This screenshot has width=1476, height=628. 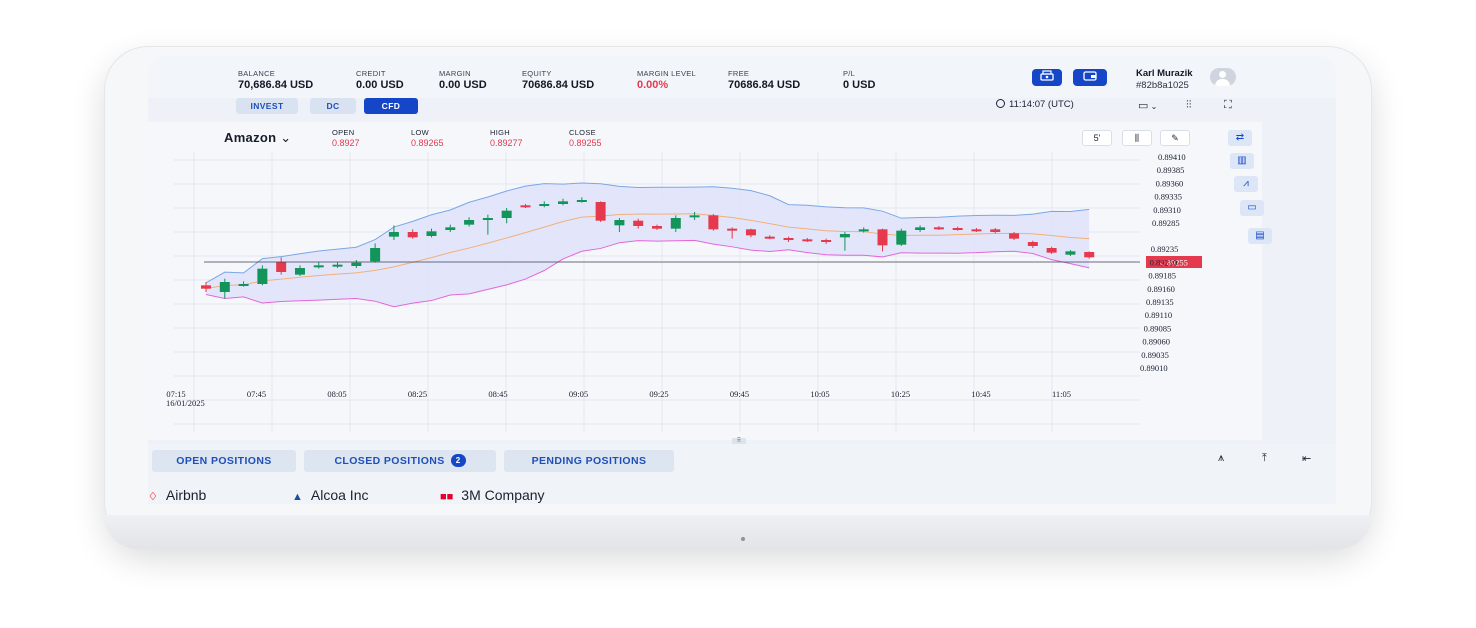 What do you see at coordinates (1137, 138) in the screenshot?
I see `candle-type-icon: ⫼` at bounding box center [1137, 138].